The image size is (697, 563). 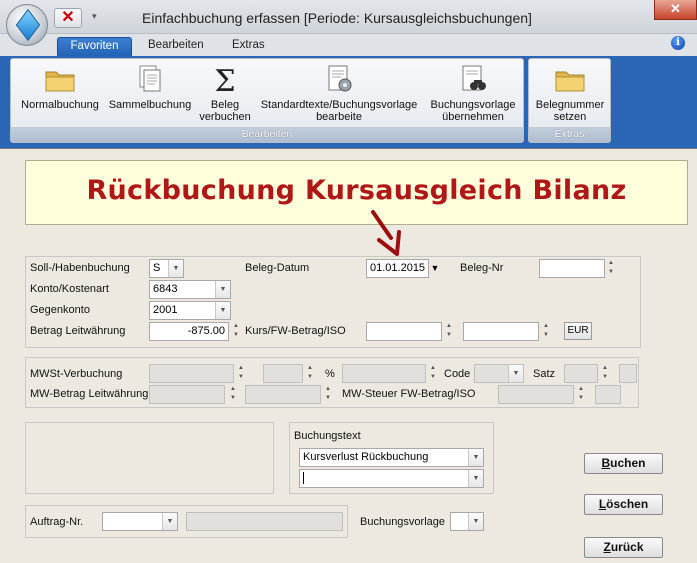 I want to click on mwst-percent-spinner-icon: ▲ ▼, so click(x=310, y=373).